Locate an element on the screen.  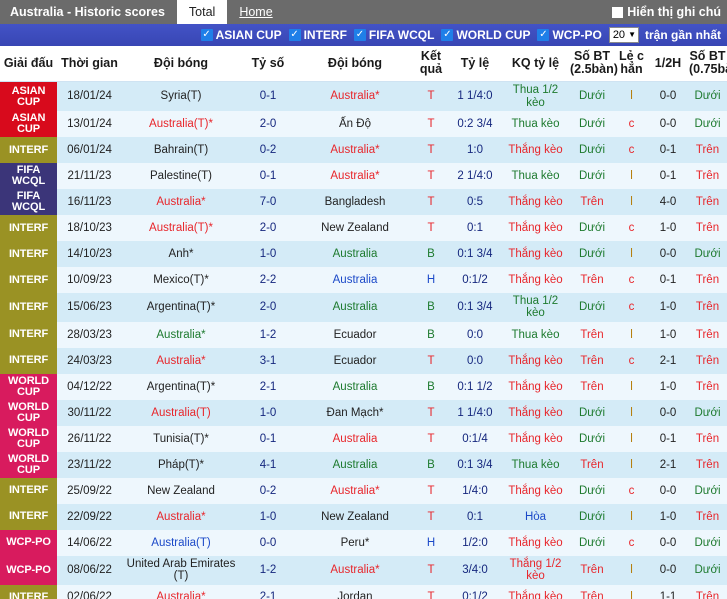
col-away-team: Đội bóng is located at coordinates (355, 64).